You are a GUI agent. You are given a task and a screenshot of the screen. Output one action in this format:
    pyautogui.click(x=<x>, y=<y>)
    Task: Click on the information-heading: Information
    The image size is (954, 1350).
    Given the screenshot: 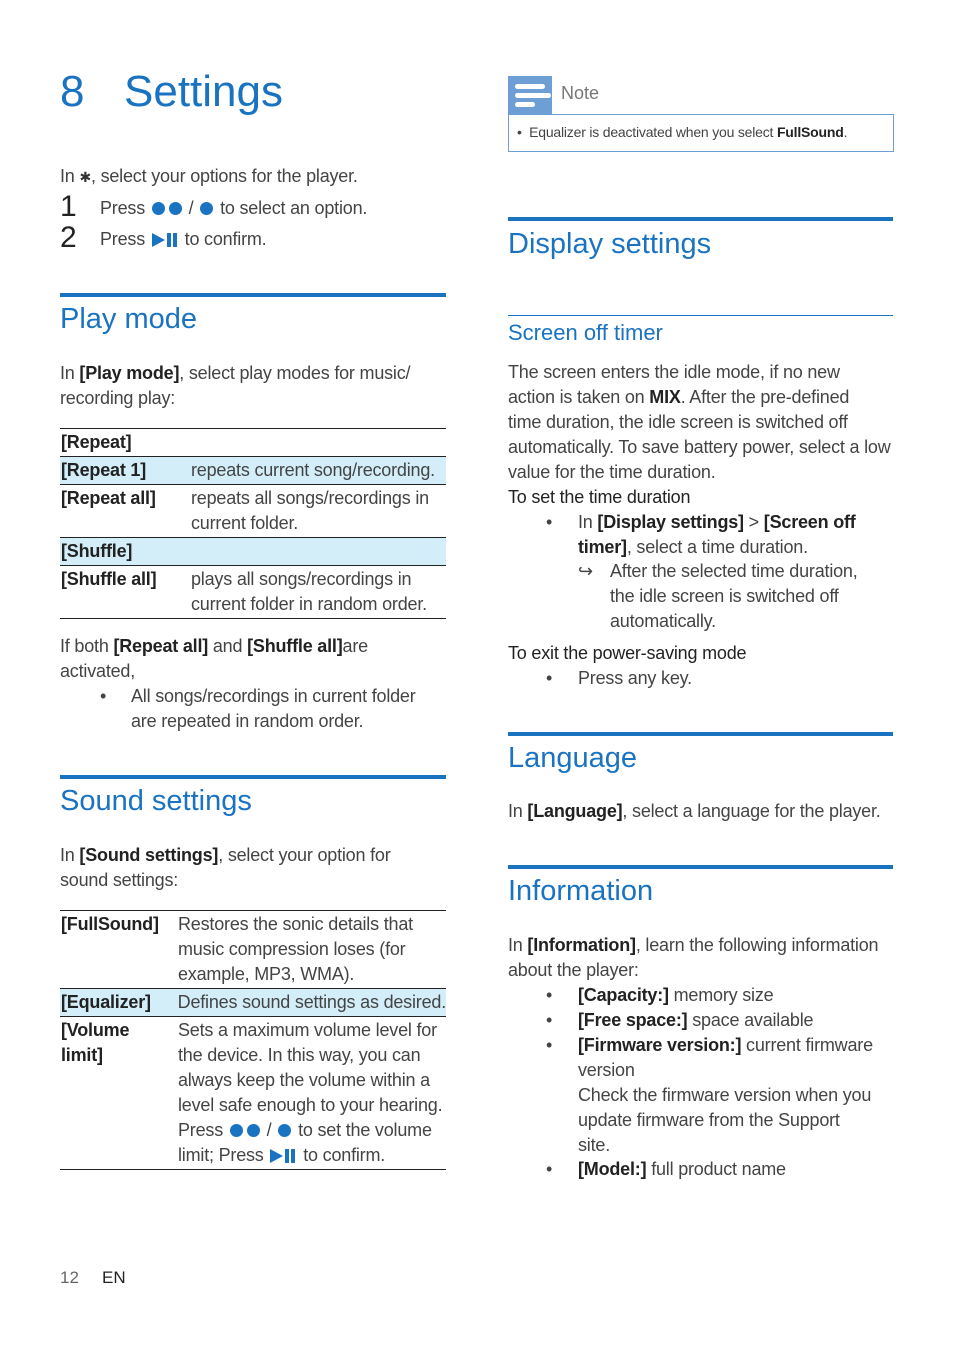 What is the action you would take?
    pyautogui.click(x=581, y=891)
    